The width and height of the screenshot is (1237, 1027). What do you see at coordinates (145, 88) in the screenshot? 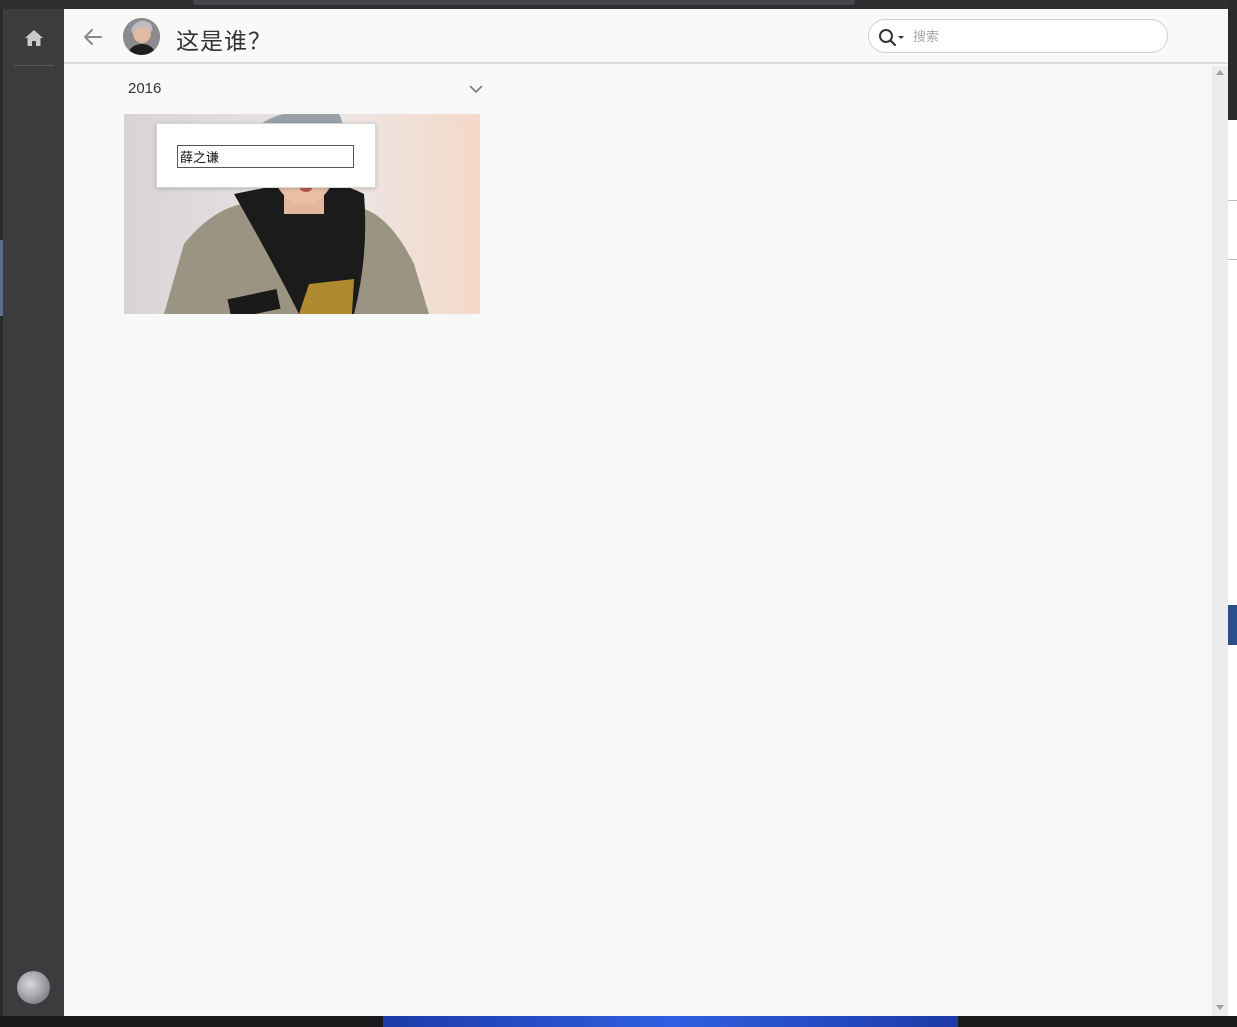
I see `date-group-label: 2016` at bounding box center [145, 88].